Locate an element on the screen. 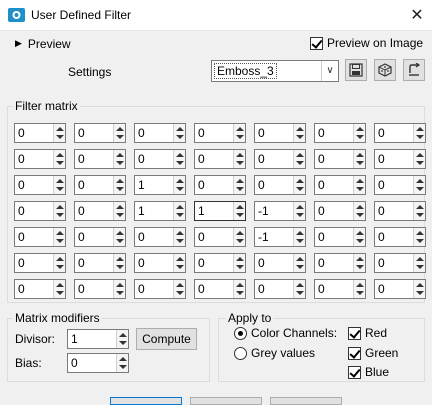  preview-on-image-checkbox is located at coordinates (316, 43).